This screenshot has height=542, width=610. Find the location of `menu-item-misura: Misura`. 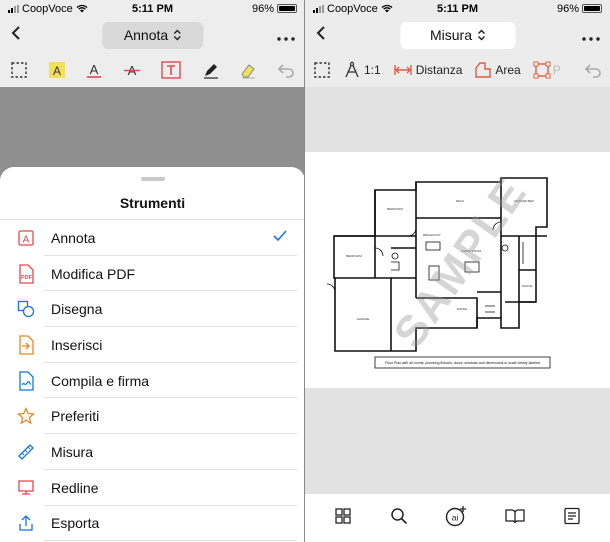

menu-item-misura: Misura is located at coordinates (152, 452).